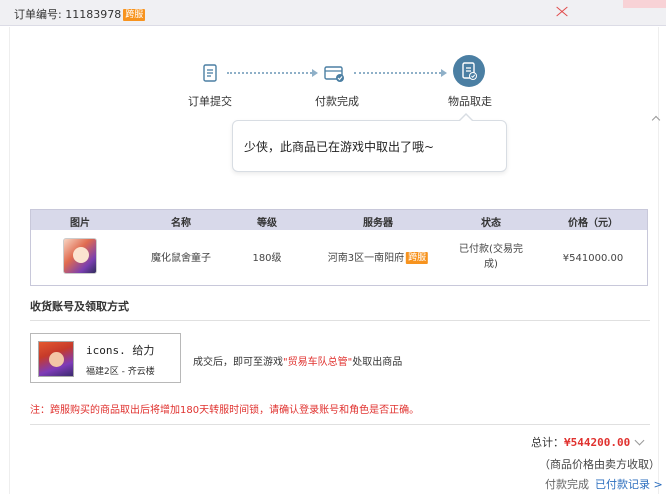 The width and height of the screenshot is (666, 494). What do you see at coordinates (210, 73) in the screenshot?
I see `document-icon` at bounding box center [210, 73].